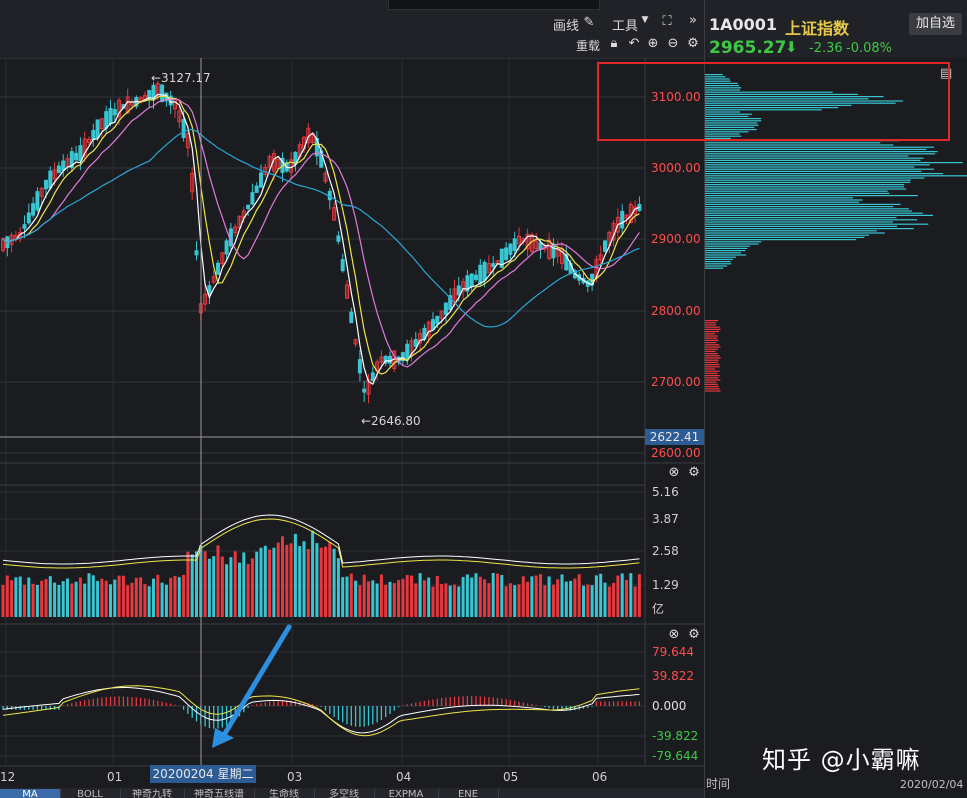 The height and width of the screenshot is (798, 967). Describe the element at coordinates (295, 777) in the screenshot. I see `time-axis-label: 03` at that location.